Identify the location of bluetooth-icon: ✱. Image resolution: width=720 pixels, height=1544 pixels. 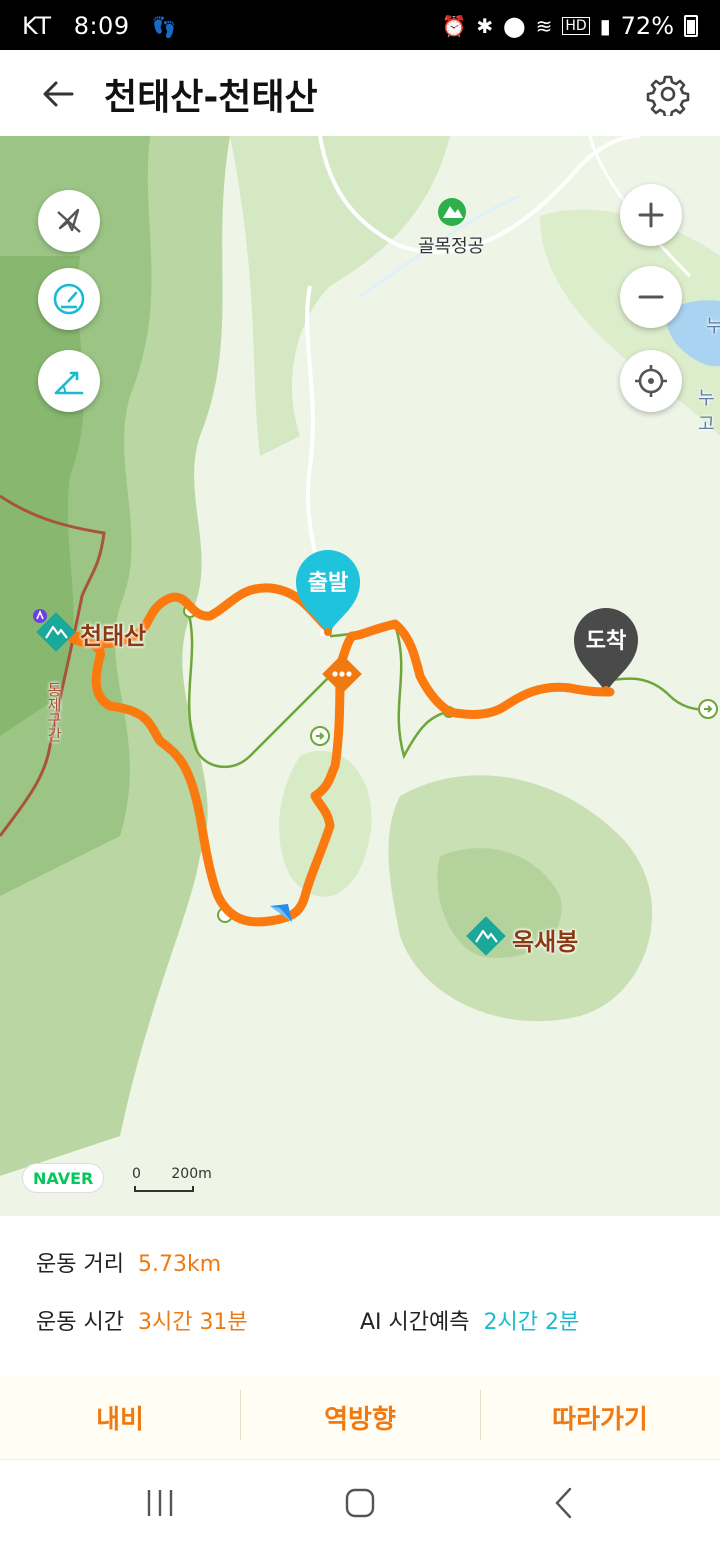
(485, 26).